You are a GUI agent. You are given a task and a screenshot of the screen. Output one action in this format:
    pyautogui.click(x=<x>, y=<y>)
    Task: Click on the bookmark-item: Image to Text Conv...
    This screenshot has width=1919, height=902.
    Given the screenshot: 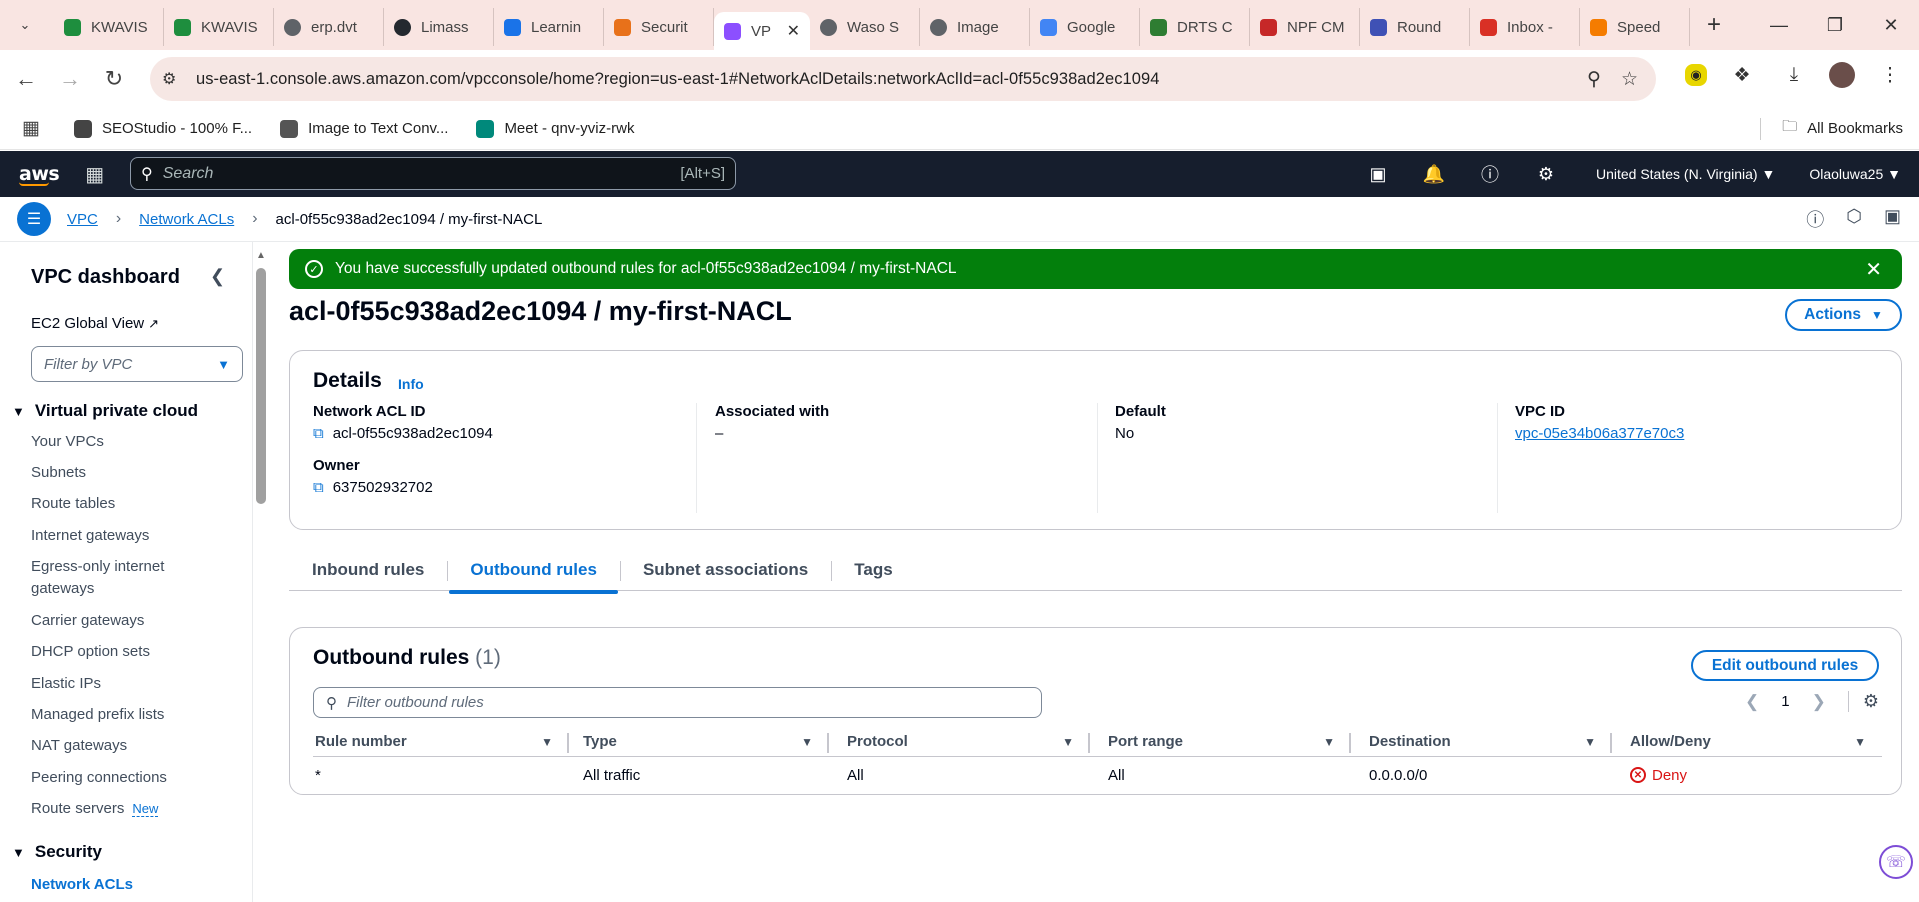 What is the action you would take?
    pyautogui.click(x=364, y=128)
    